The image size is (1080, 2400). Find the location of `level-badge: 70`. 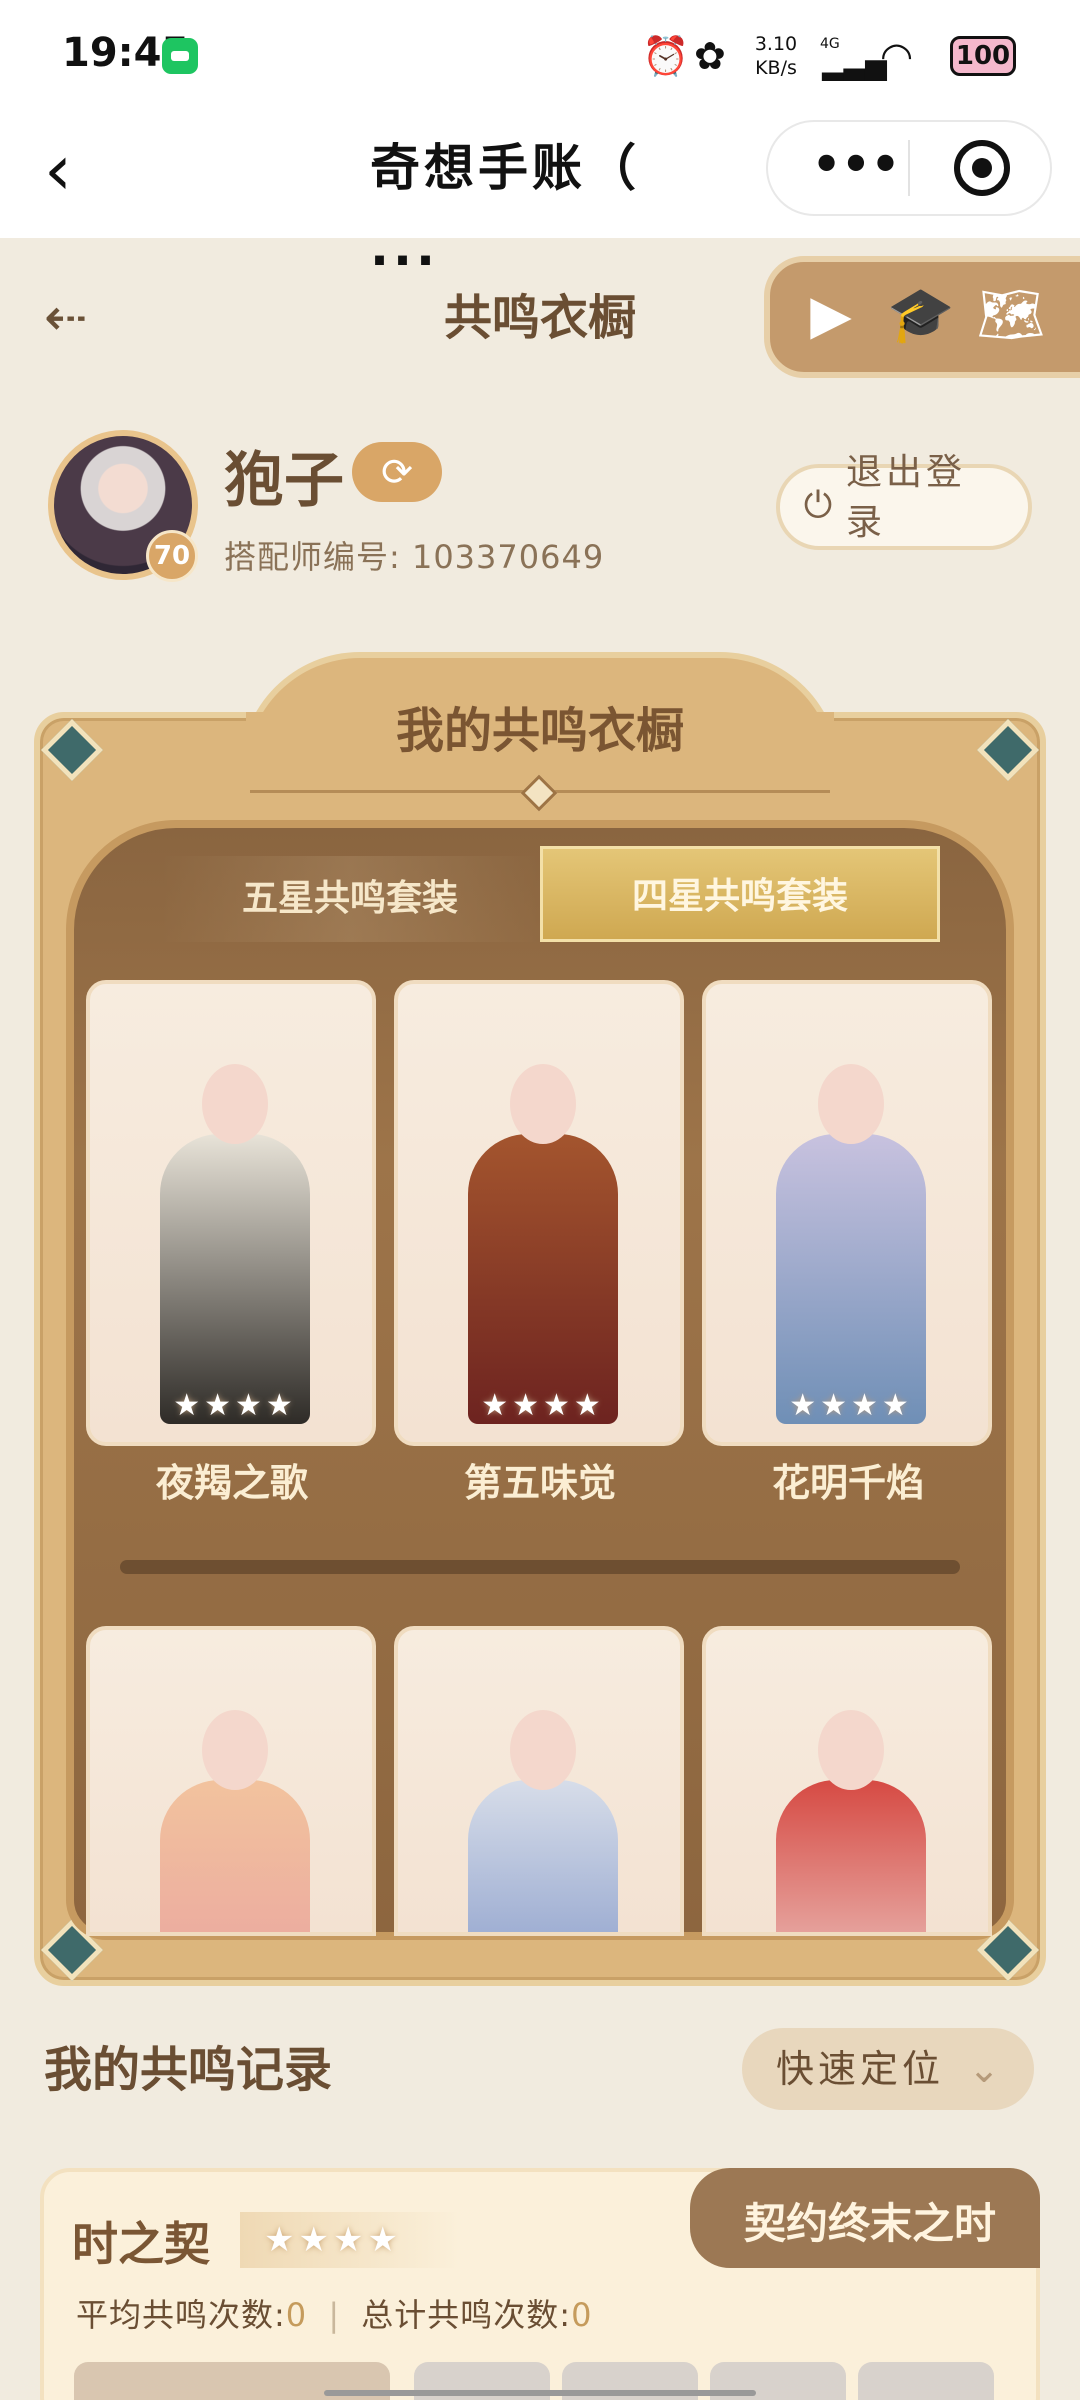

level-badge: 70 is located at coordinates (172, 556).